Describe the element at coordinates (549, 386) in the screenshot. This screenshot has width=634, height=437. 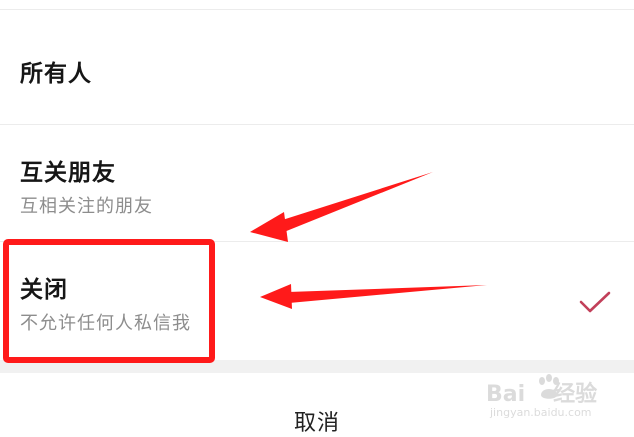
I see `baidu-paw-icon` at that location.